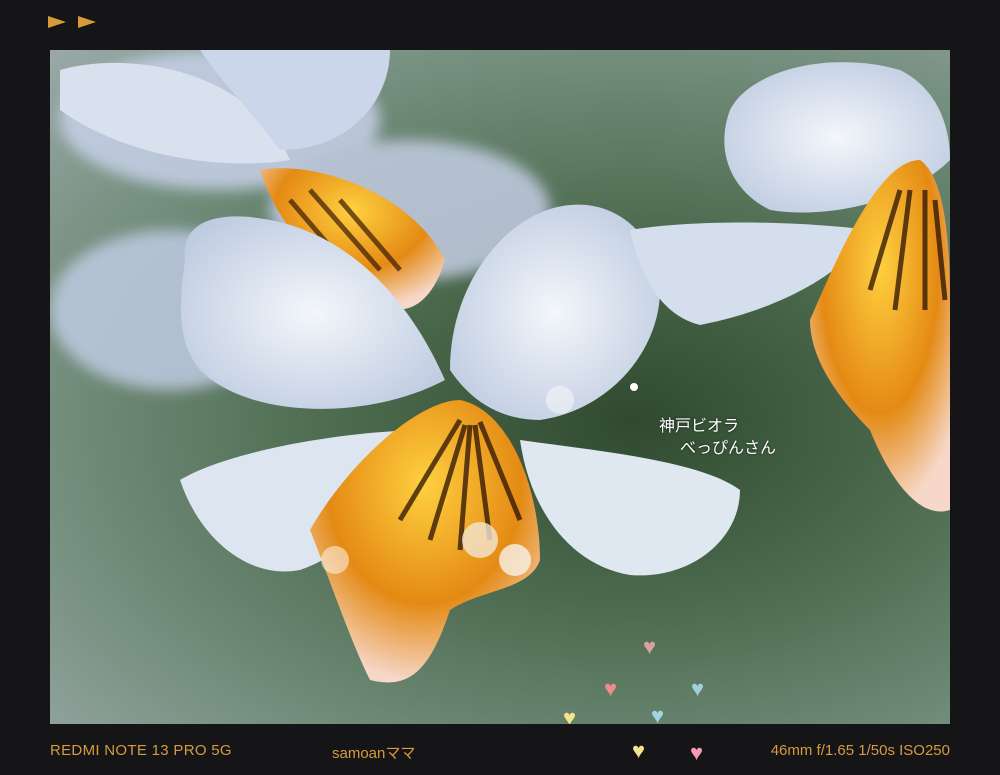 This screenshot has width=1000, height=775. What do you see at coordinates (728, 448) in the screenshot?
I see `caption-line-2: べっぴんさん` at bounding box center [728, 448].